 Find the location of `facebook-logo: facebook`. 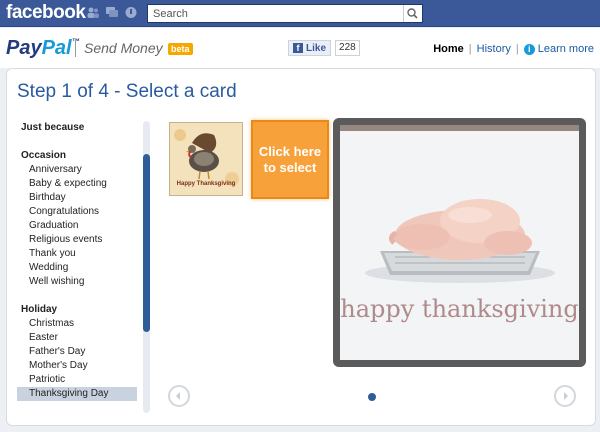

facebook-logo: facebook is located at coordinates (46, 13).